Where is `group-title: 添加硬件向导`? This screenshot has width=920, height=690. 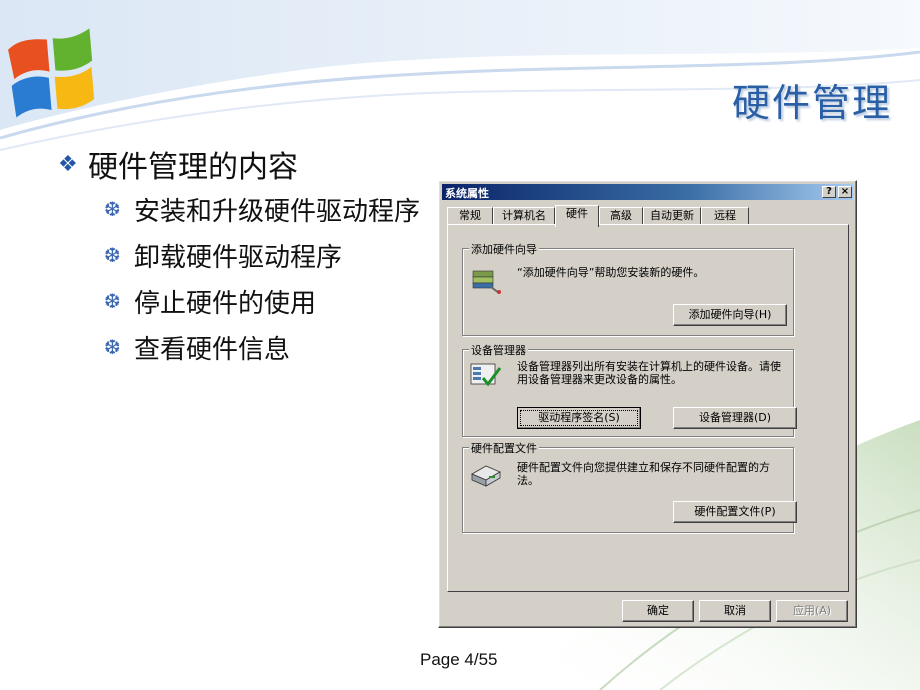
group-title: 添加硬件向导 is located at coordinates (504, 249).